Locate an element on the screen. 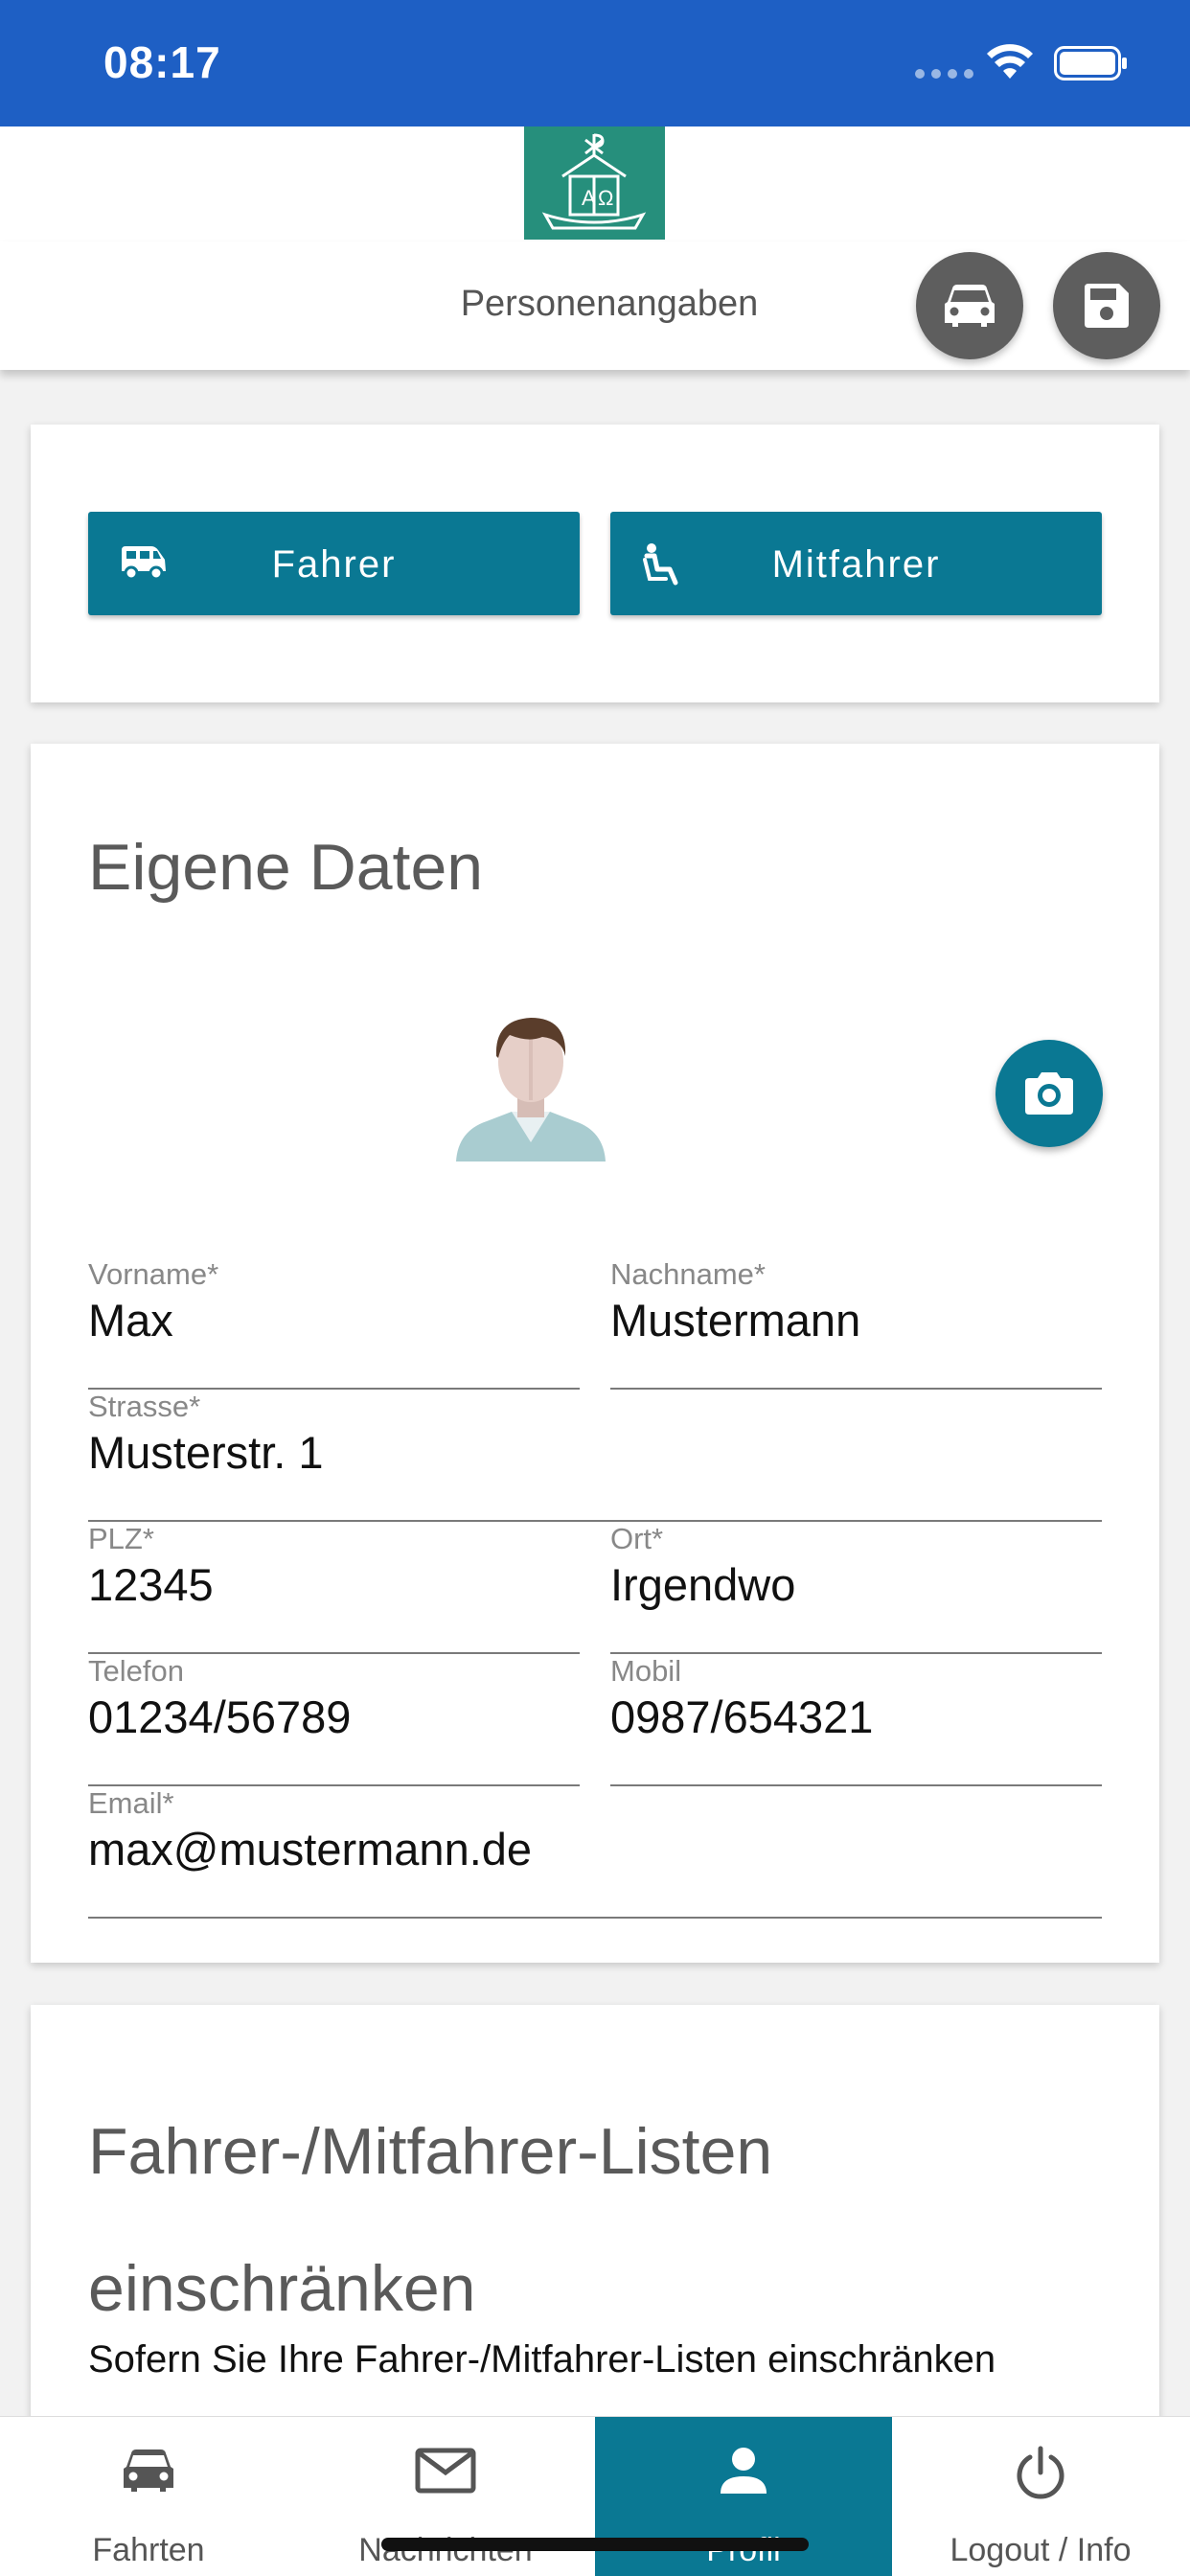 Image resolution: width=1190 pixels, height=2576 pixels. tab-logout-info-label: Logout / Info is located at coordinates (1041, 2550).